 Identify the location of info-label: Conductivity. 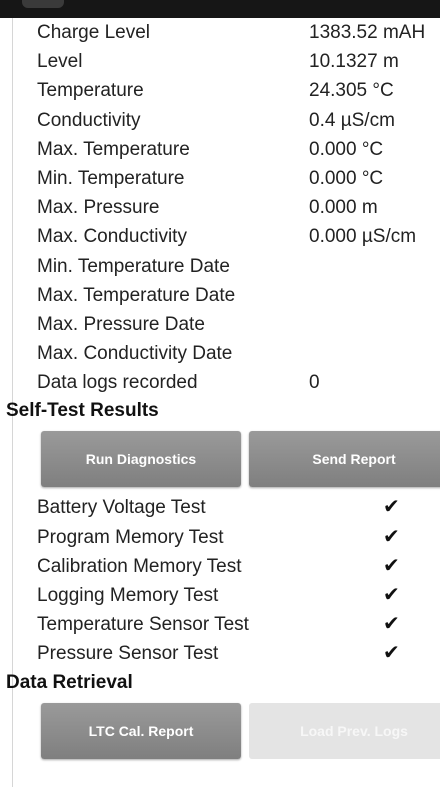
(89, 120).